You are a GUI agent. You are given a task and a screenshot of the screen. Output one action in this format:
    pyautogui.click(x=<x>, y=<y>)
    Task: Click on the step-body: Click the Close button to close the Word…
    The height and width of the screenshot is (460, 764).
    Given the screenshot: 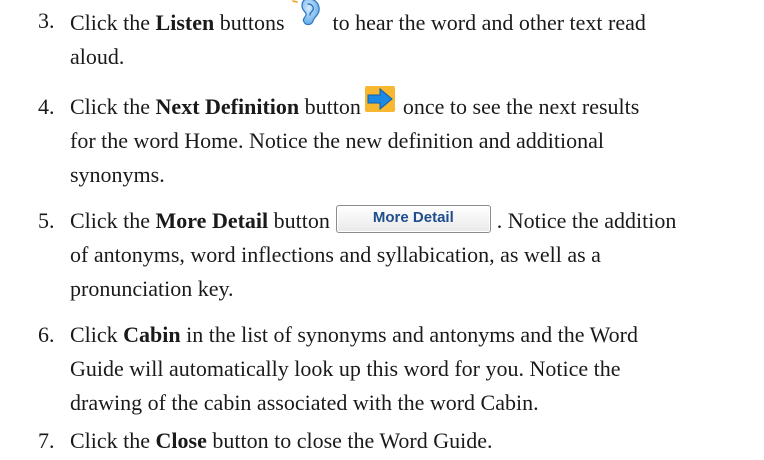 What is the action you would take?
    pyautogui.click(x=415, y=441)
    